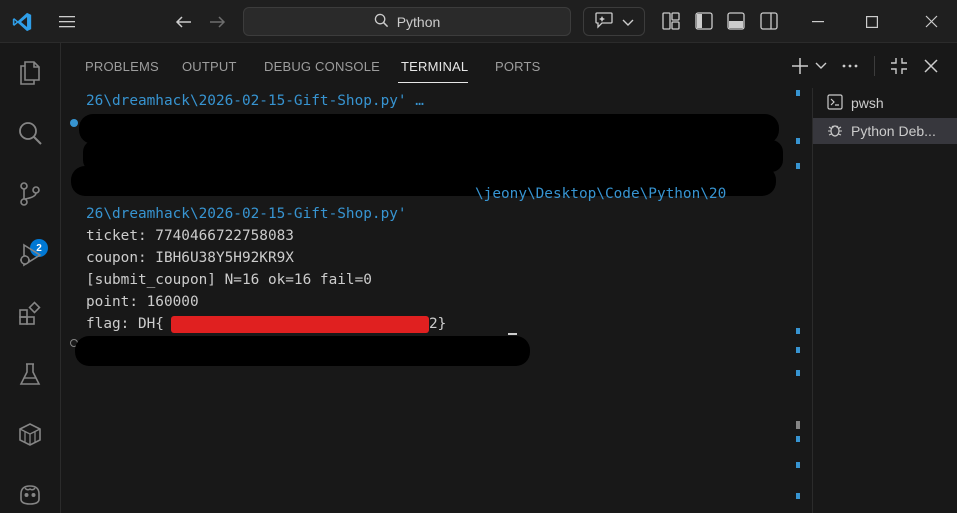 This screenshot has width=957, height=513. I want to click on terminal-line-flag-end: 2}, so click(438, 324).